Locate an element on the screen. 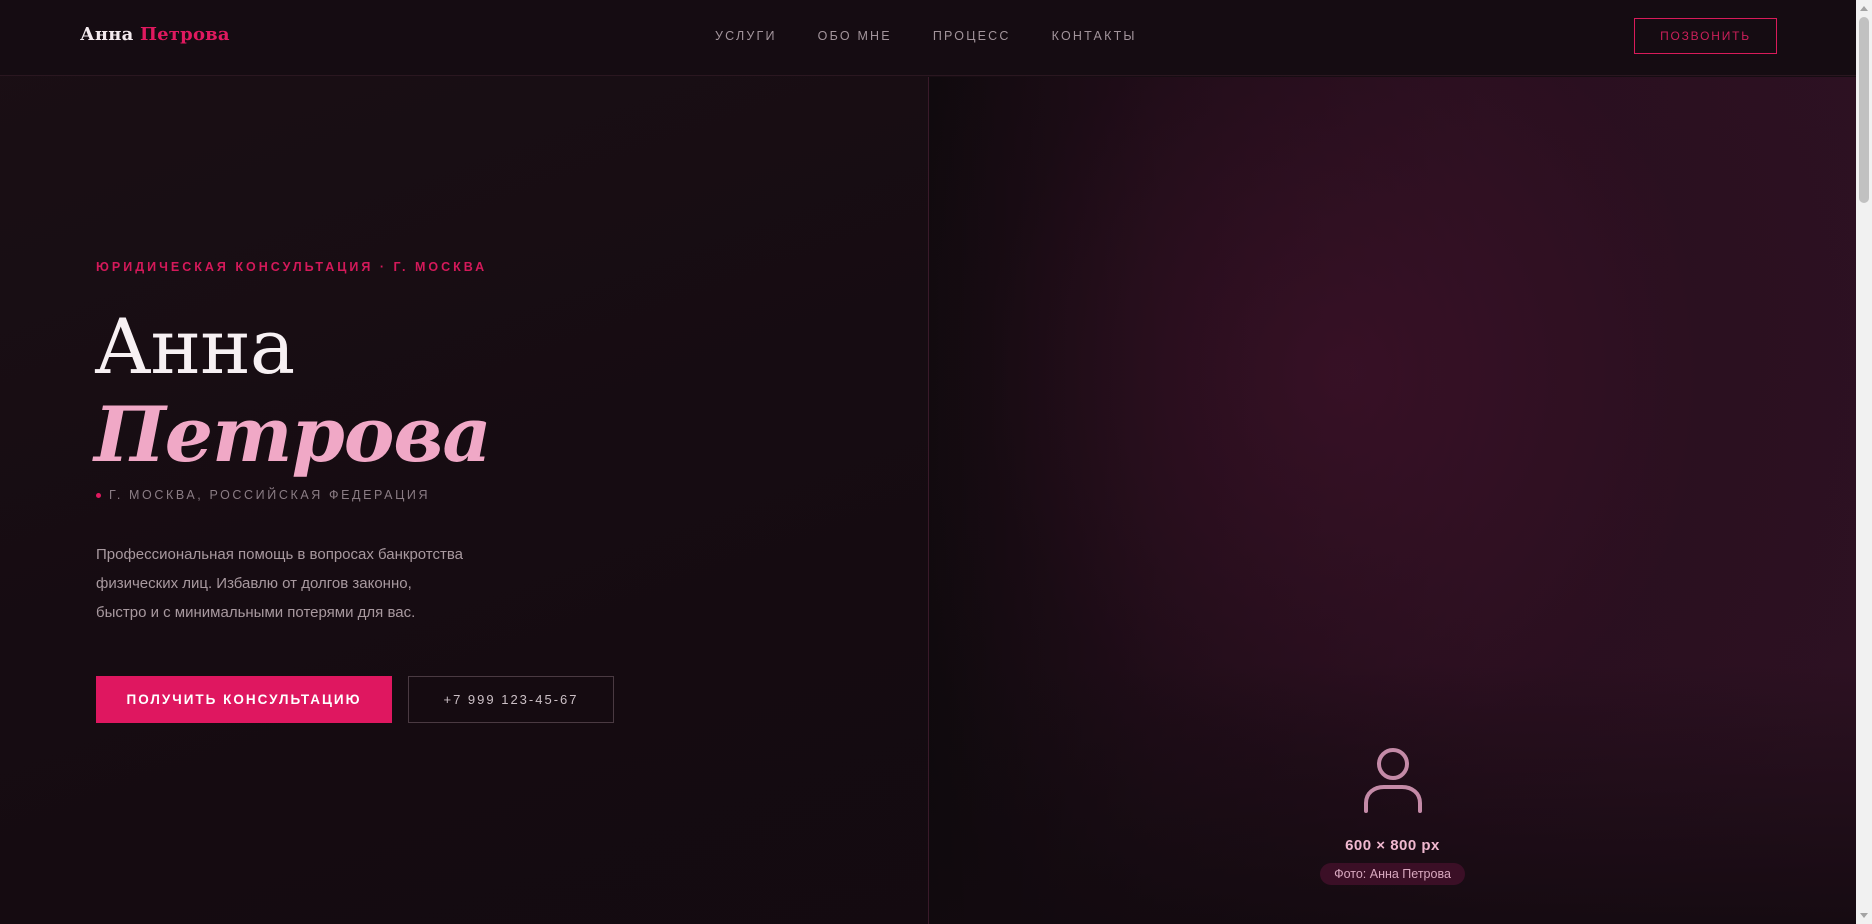  nav-item-about: ОБО МНЕ is located at coordinates (855, 36).